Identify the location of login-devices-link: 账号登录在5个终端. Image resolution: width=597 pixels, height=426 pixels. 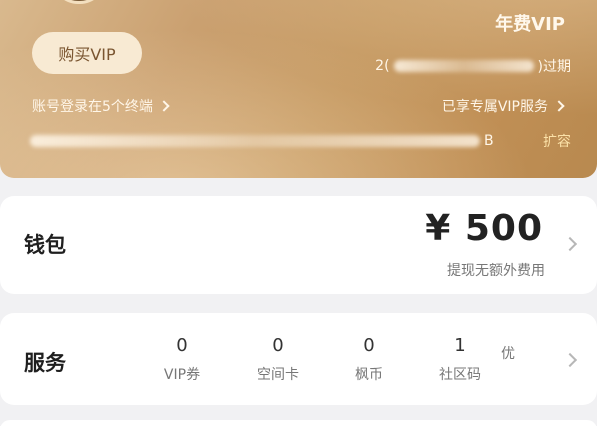
(101, 106).